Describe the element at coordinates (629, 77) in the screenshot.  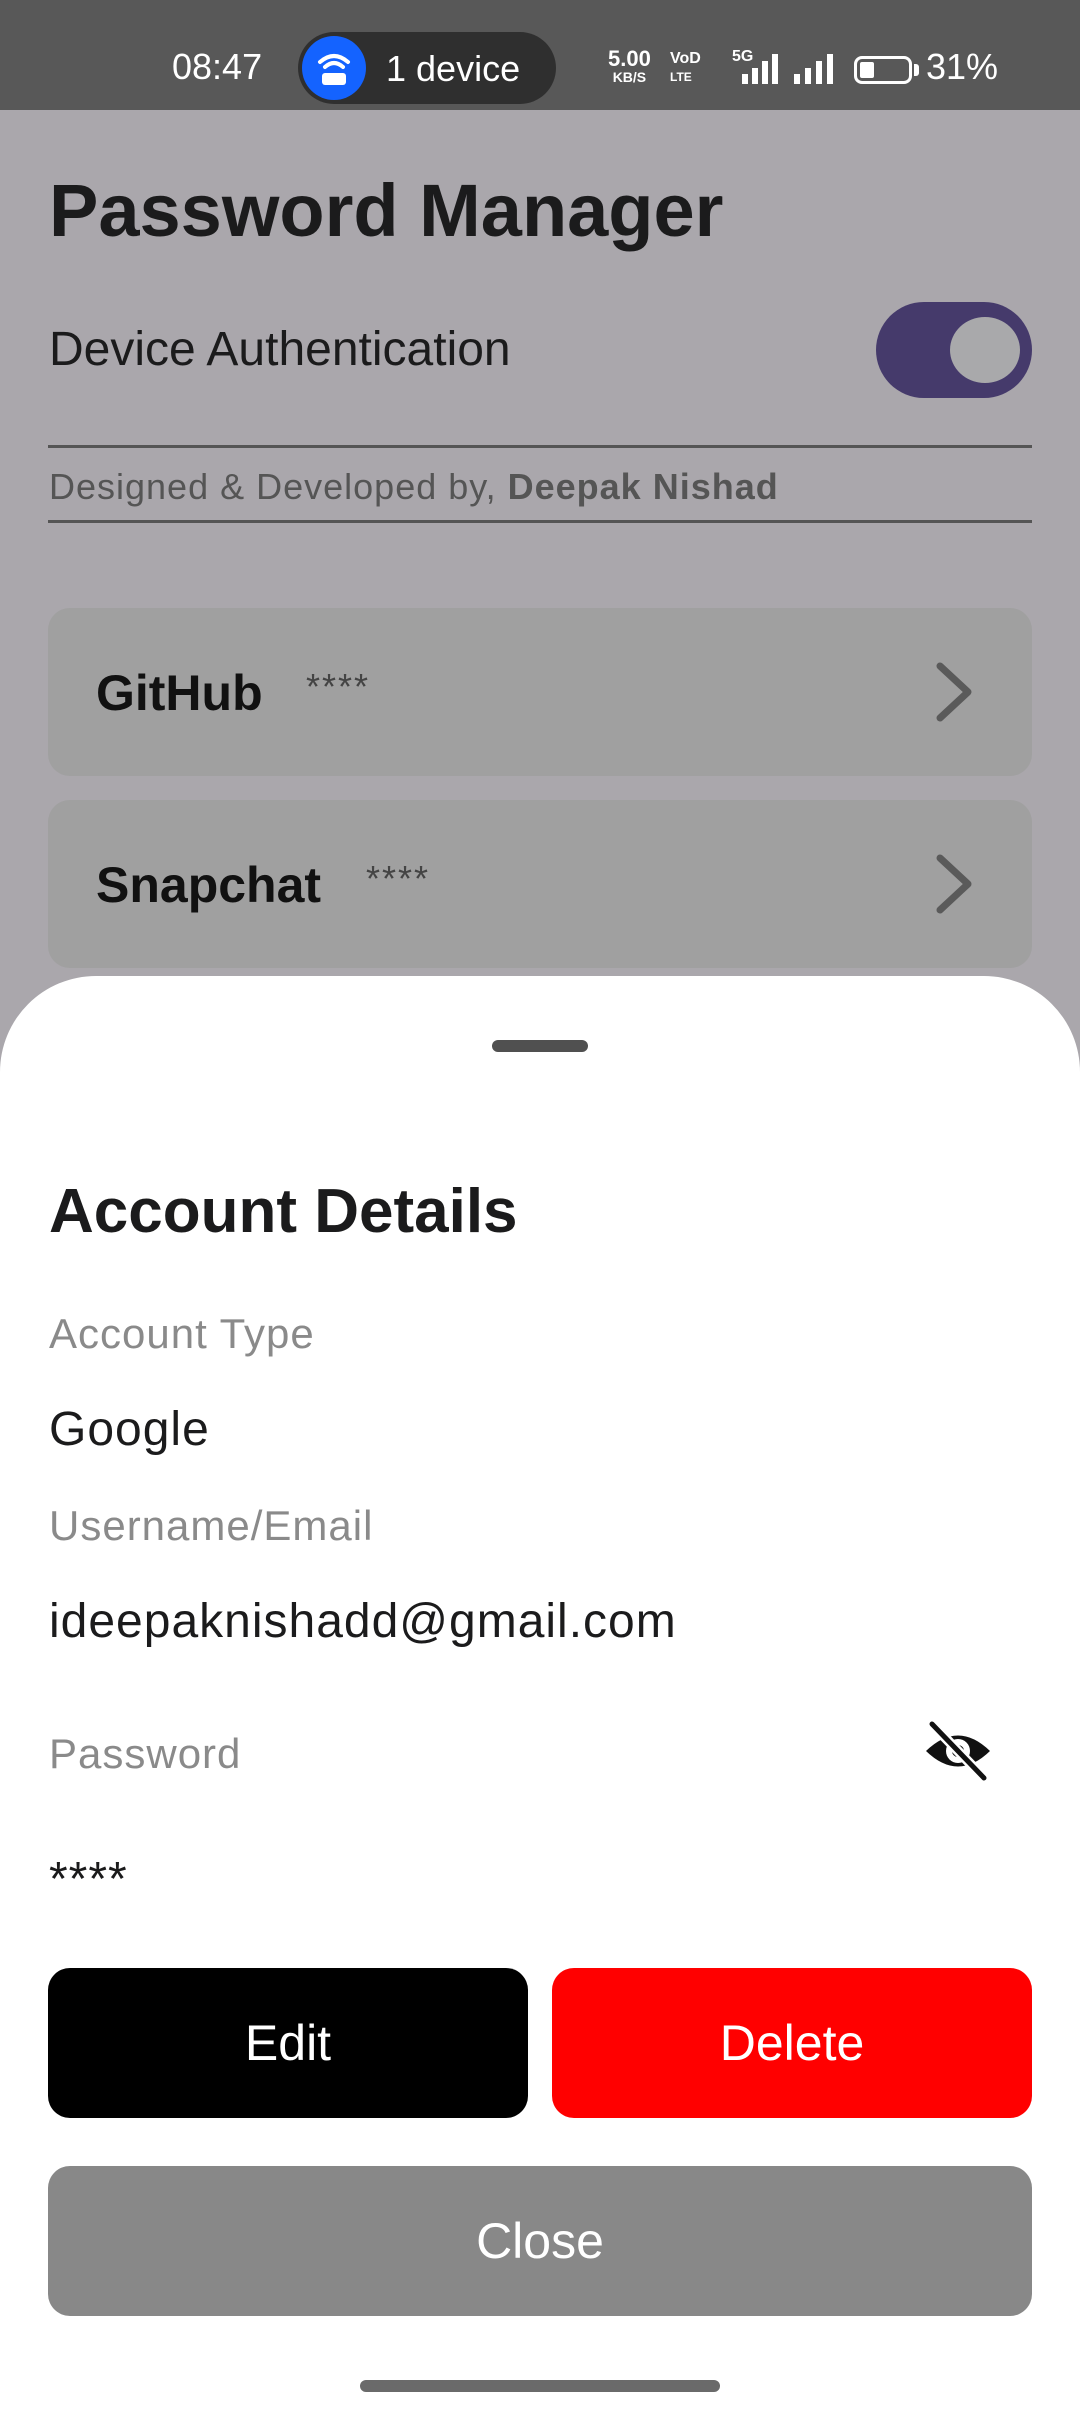
I see `net-speed-unit: KB/S` at that location.